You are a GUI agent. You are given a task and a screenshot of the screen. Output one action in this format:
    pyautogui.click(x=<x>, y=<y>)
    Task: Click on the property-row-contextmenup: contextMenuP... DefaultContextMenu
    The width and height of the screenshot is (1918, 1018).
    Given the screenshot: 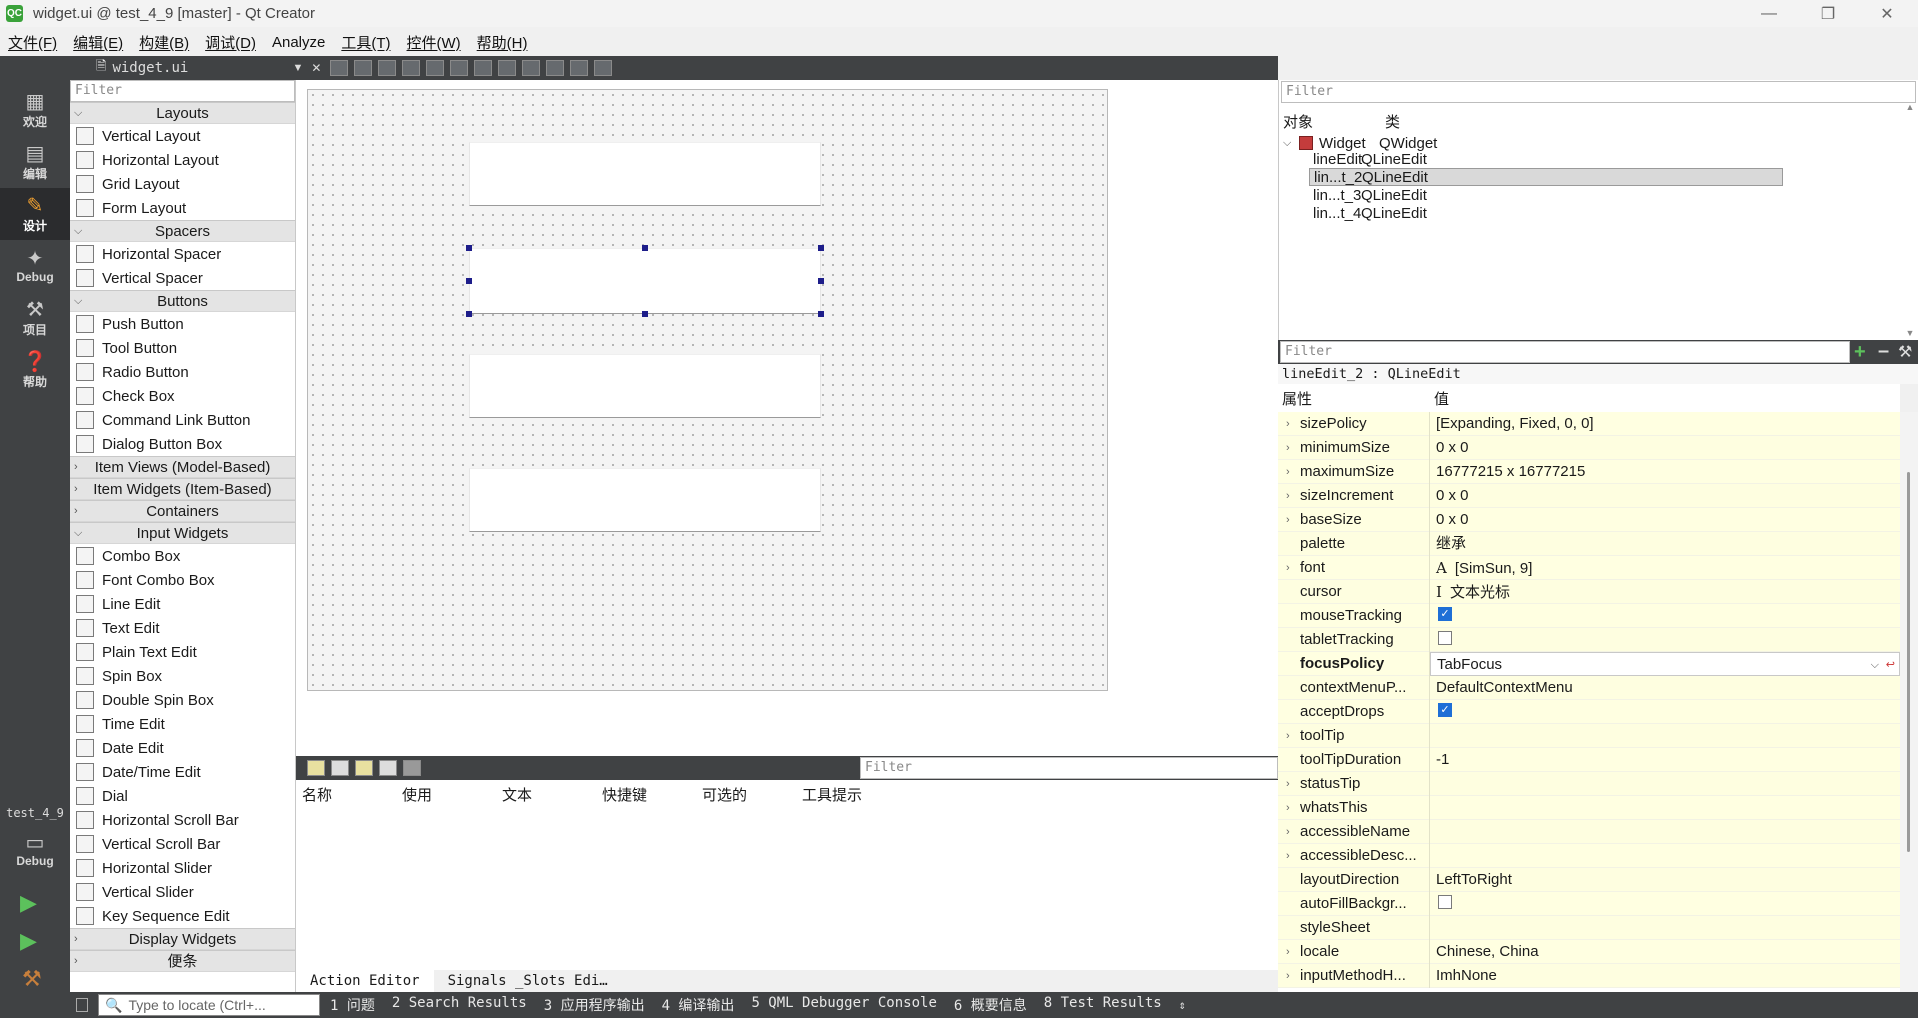 What is the action you would take?
    pyautogui.click(x=1589, y=687)
    